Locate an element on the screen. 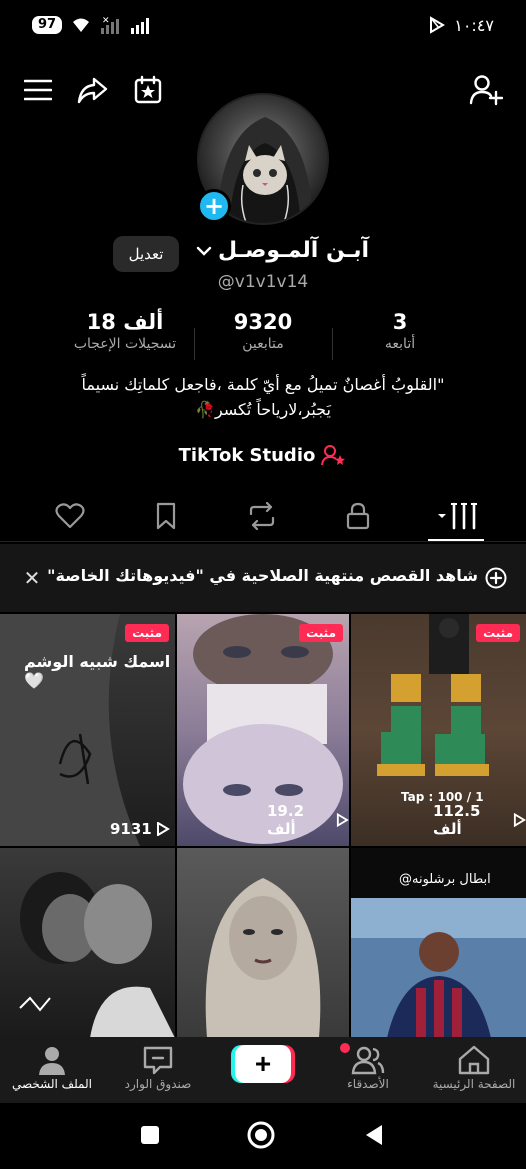  status-left: 97 ✕ is located at coordinates (92, 25).